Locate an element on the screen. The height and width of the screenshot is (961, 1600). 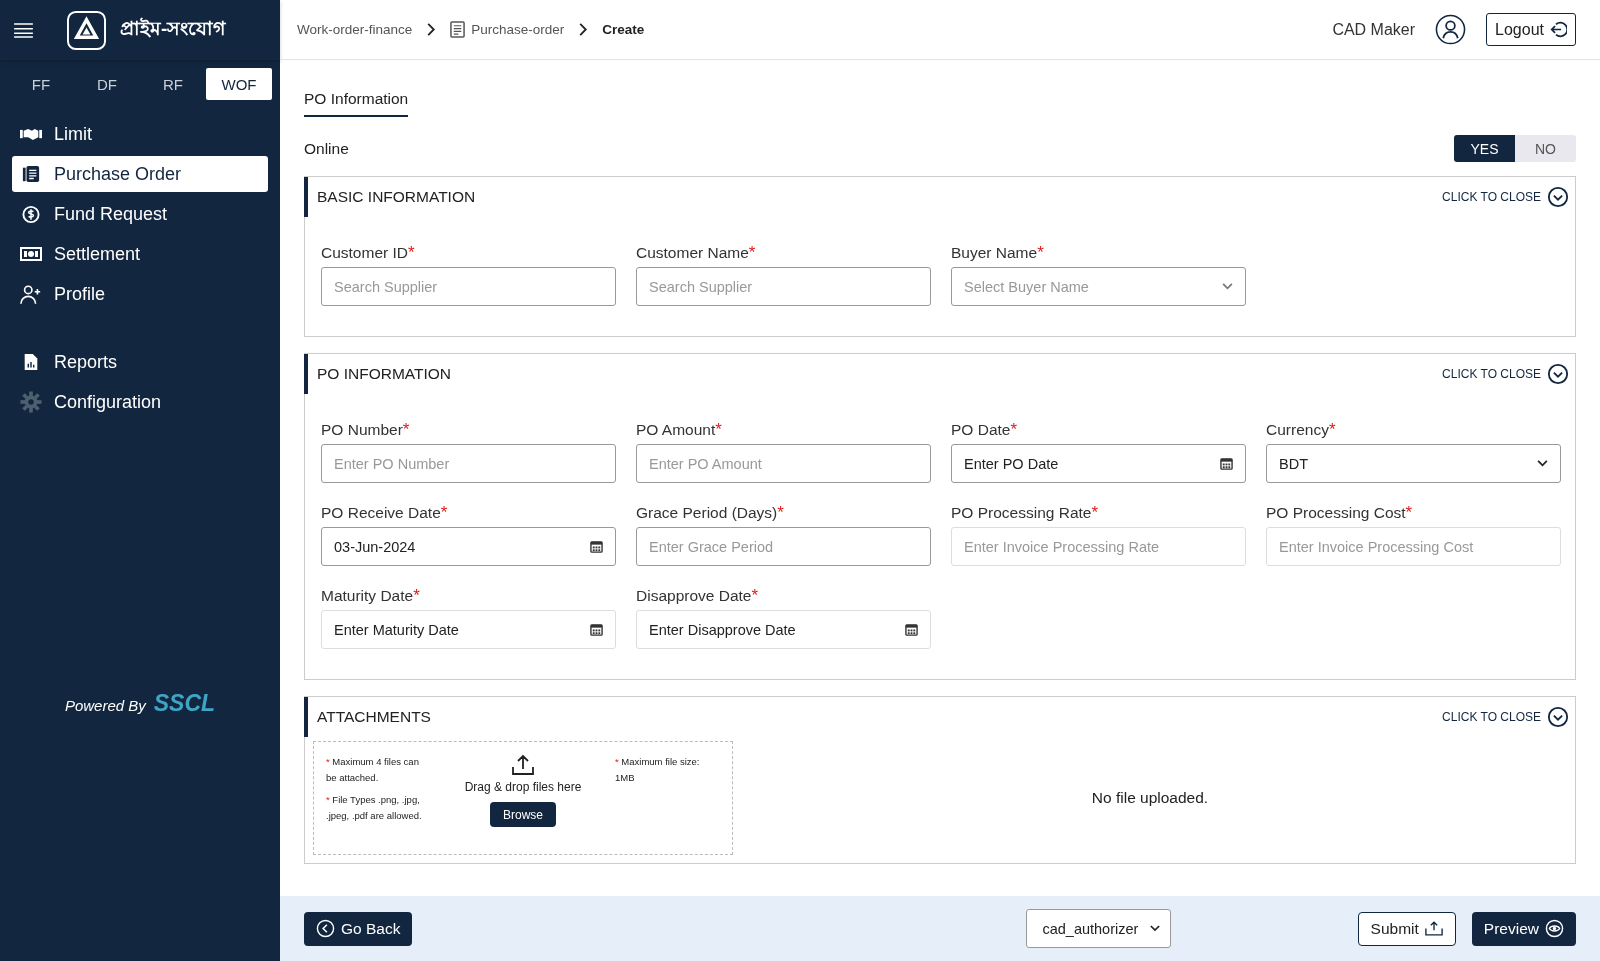
powered-by-text: Powered By is located at coordinates (105, 705).